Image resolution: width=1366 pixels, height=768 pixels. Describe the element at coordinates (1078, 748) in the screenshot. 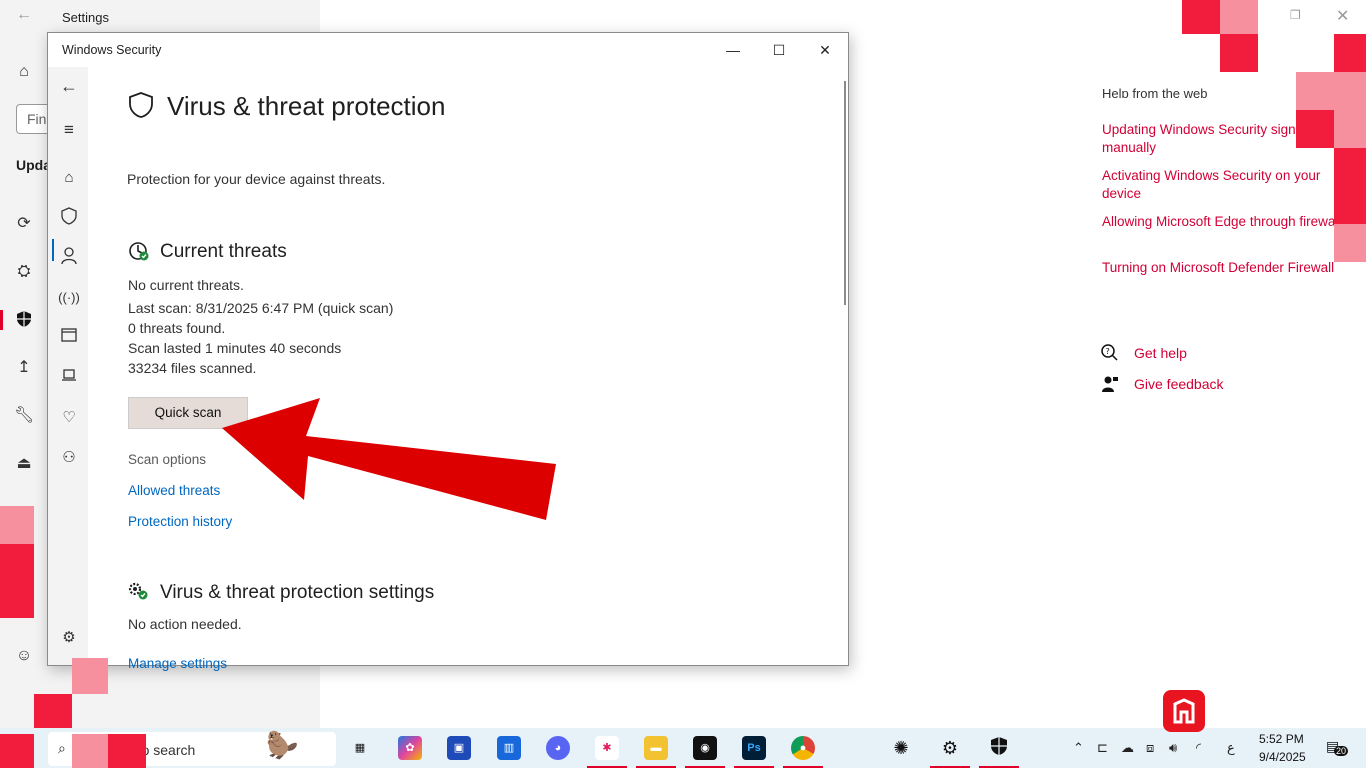

I see `chevron-up-icon: ⌃` at that location.